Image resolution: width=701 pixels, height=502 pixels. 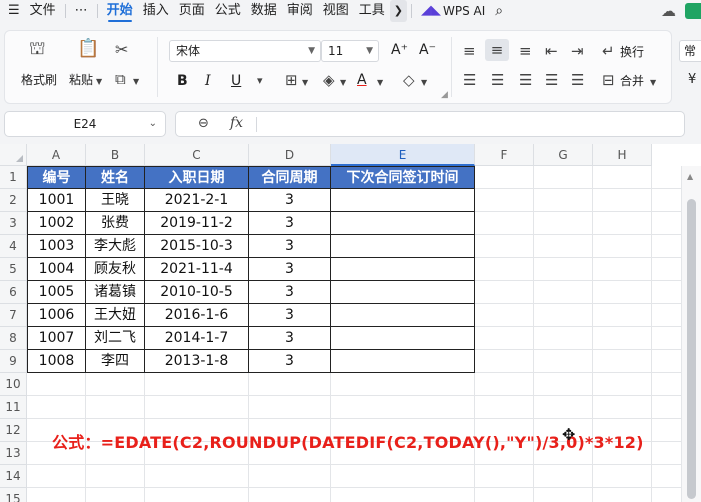 I want to click on table-cell: 1007, so click(x=56, y=338).